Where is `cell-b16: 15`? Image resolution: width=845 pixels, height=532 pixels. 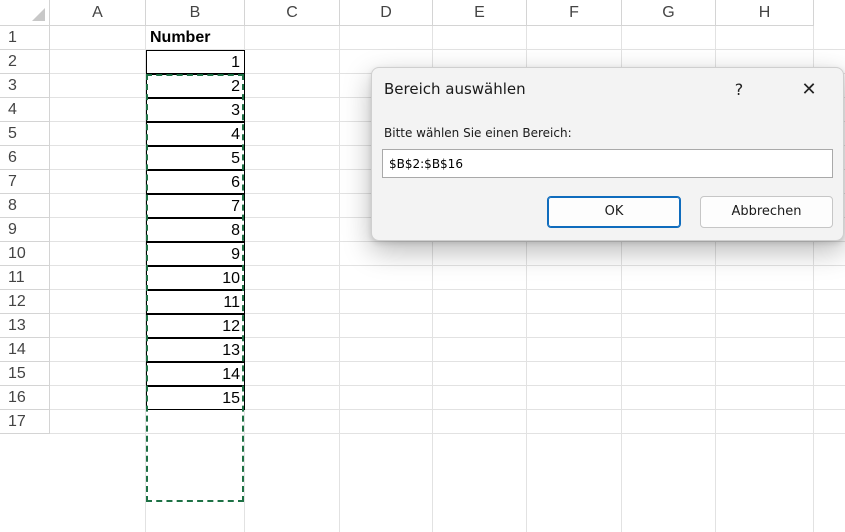
cell-b16: 15 is located at coordinates (195, 398).